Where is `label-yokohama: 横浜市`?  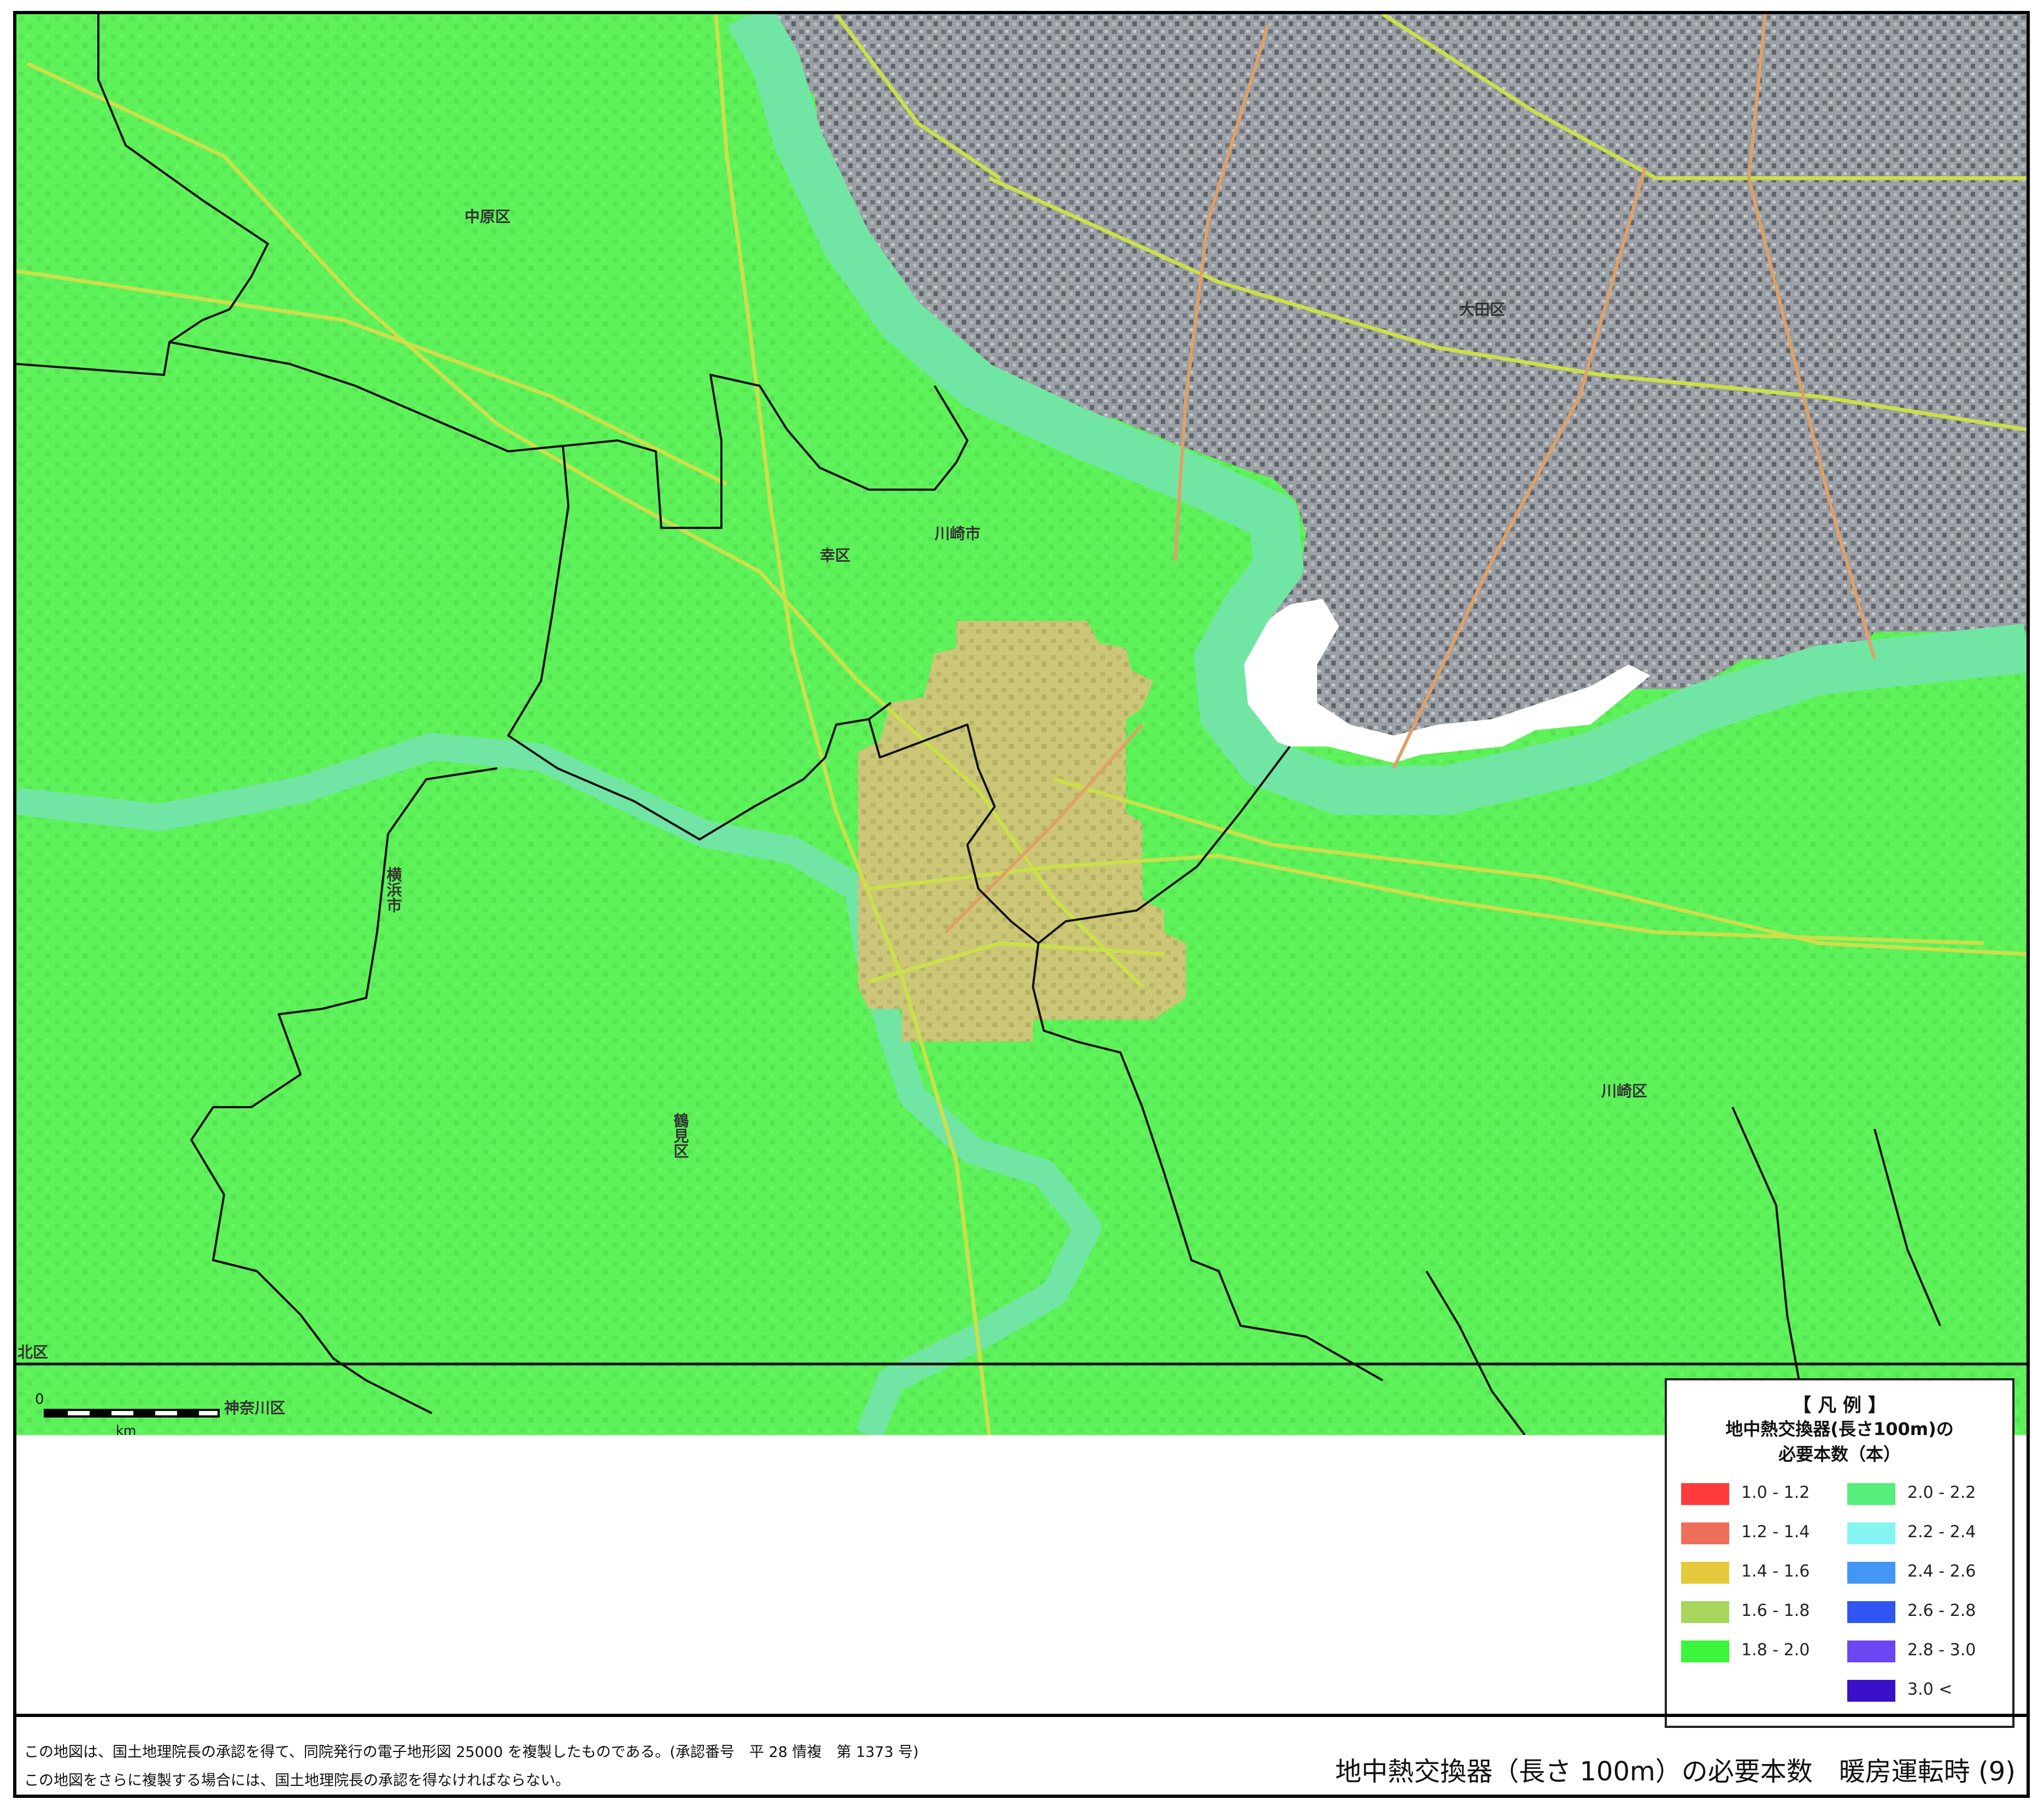
label-yokohama: 横浜市 is located at coordinates (394, 890).